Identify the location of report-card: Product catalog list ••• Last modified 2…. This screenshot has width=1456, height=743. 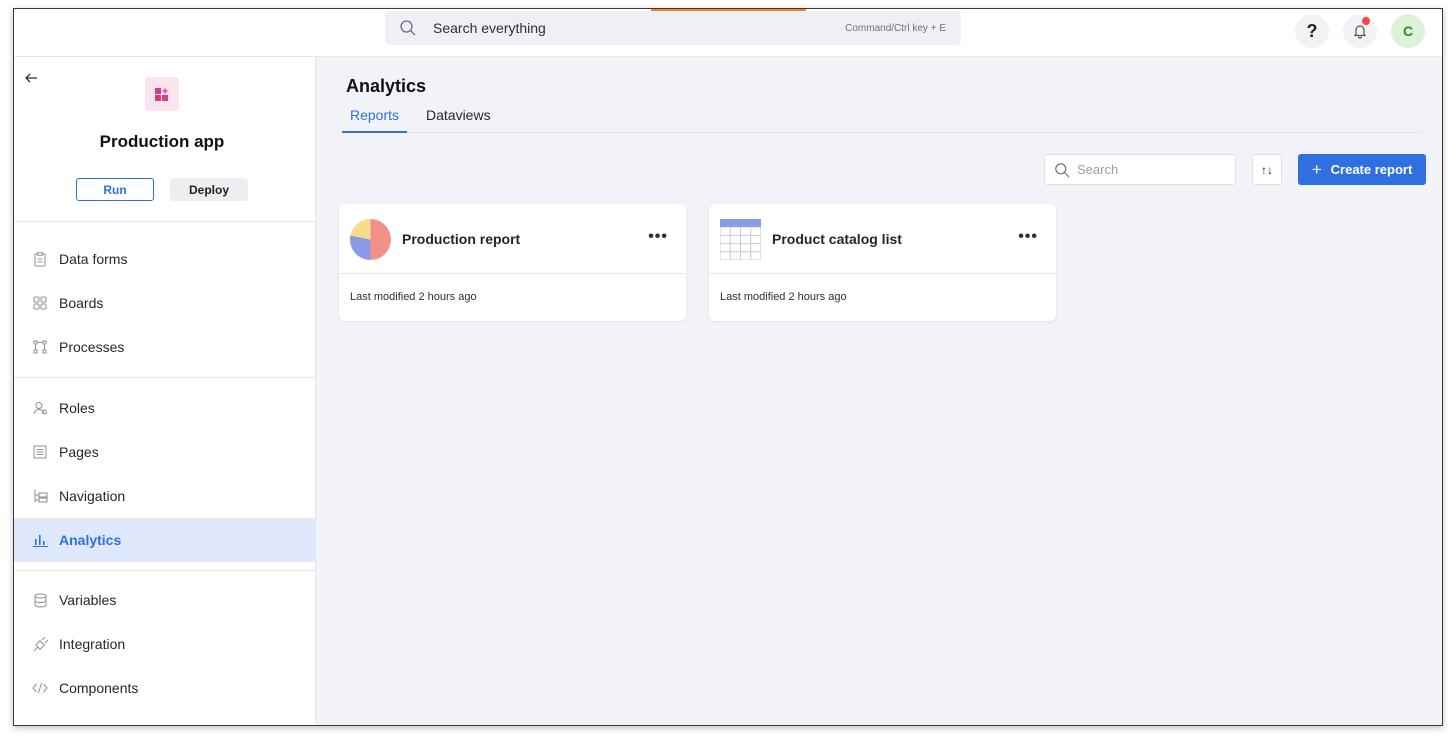
(882, 262).